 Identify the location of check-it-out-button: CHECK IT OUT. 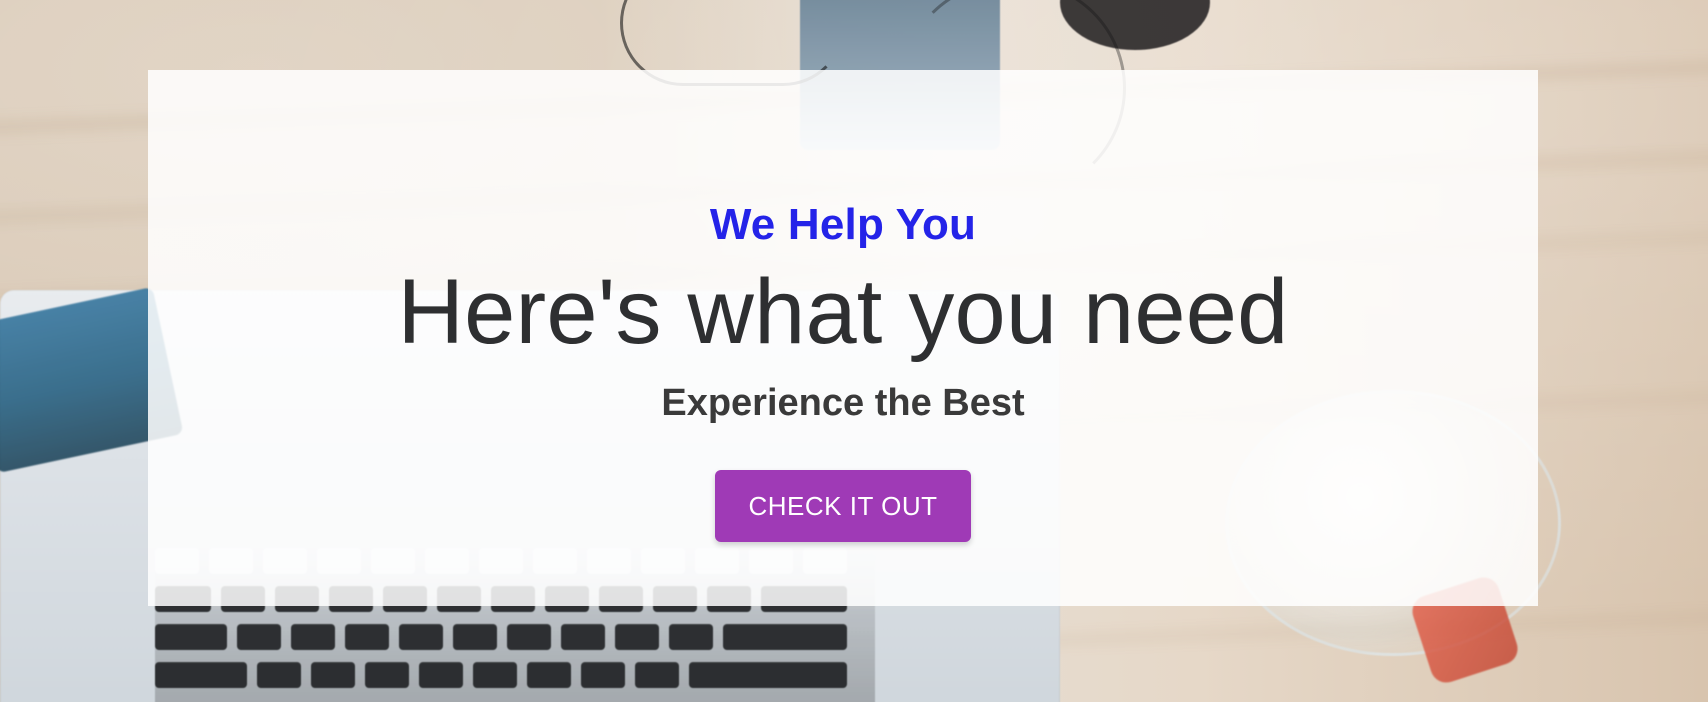
(843, 506).